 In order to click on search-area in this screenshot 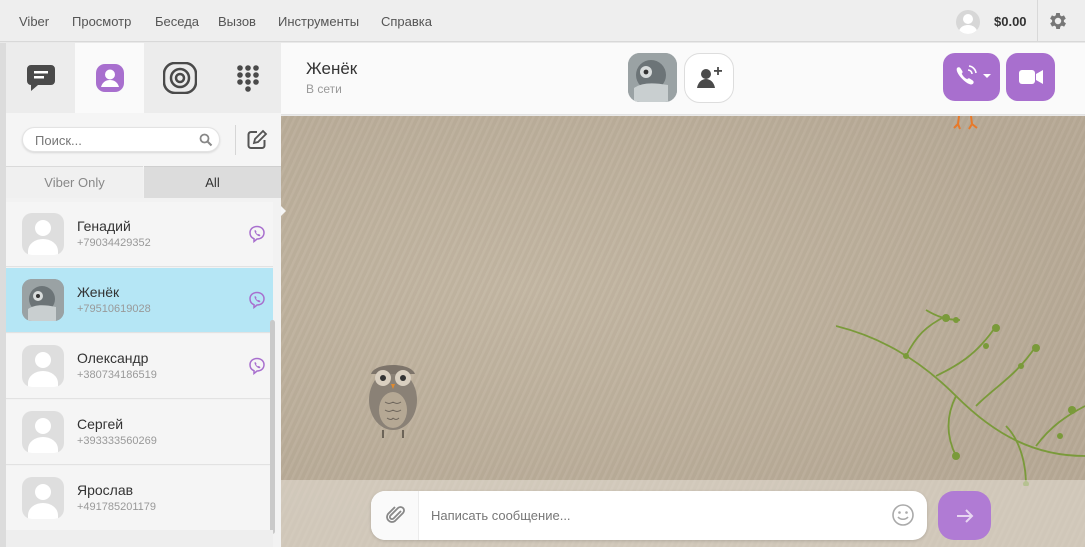, I will do `click(143, 141)`.